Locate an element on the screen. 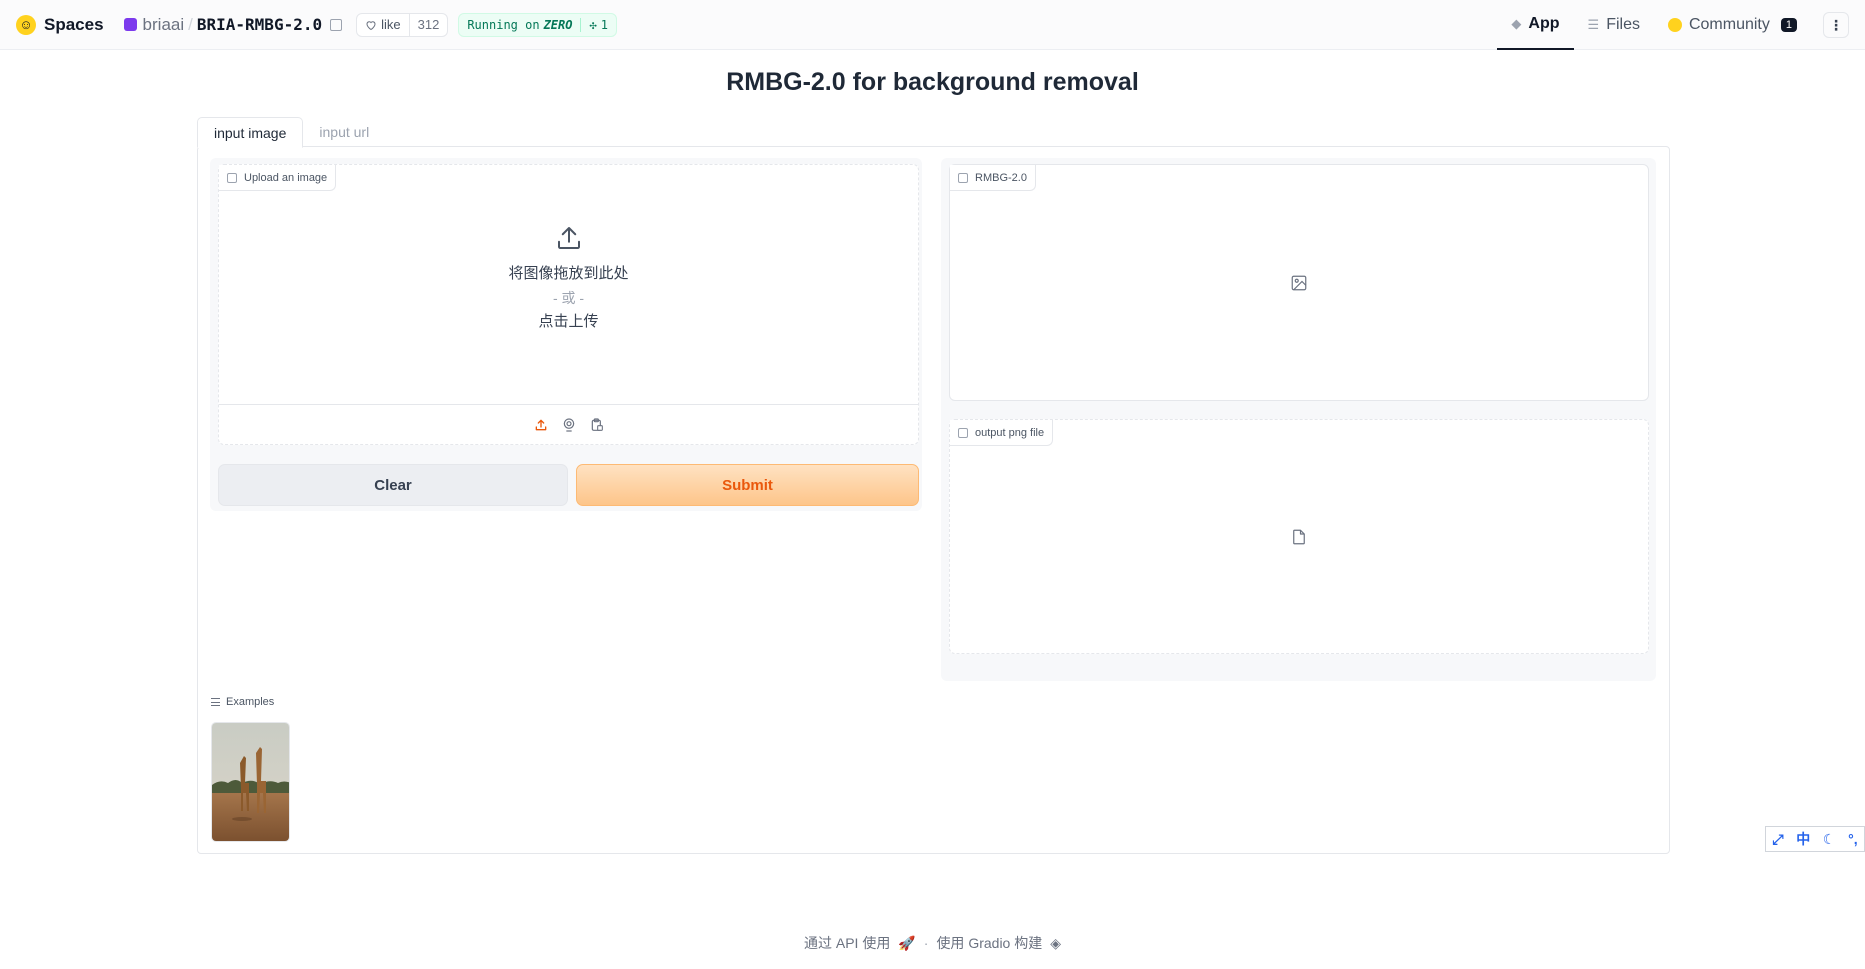  nav-tab-community-label: Community is located at coordinates (1729, 24).